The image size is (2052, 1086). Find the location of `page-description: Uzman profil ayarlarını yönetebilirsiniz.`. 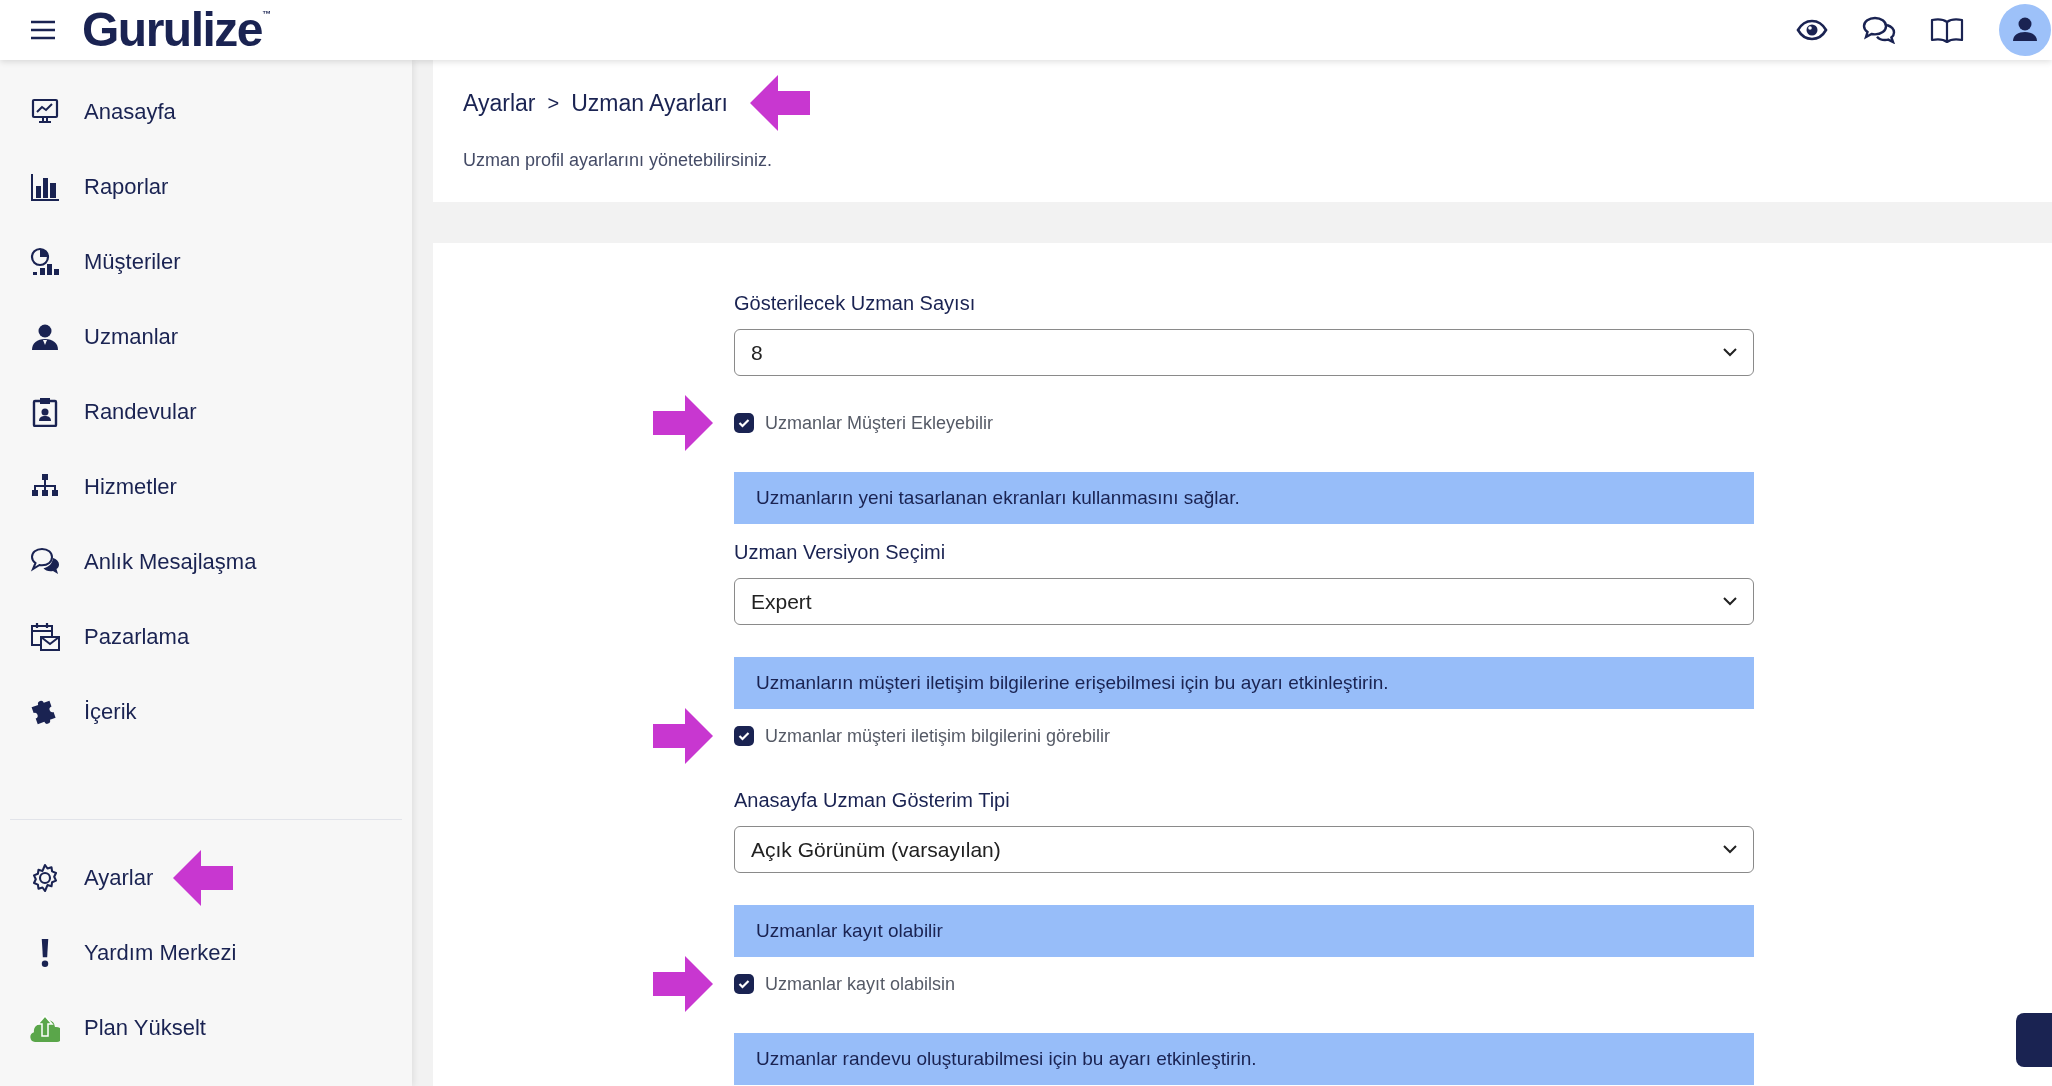

page-description: Uzman profil ayarlarını yönetebilirsiniz. is located at coordinates (618, 160).